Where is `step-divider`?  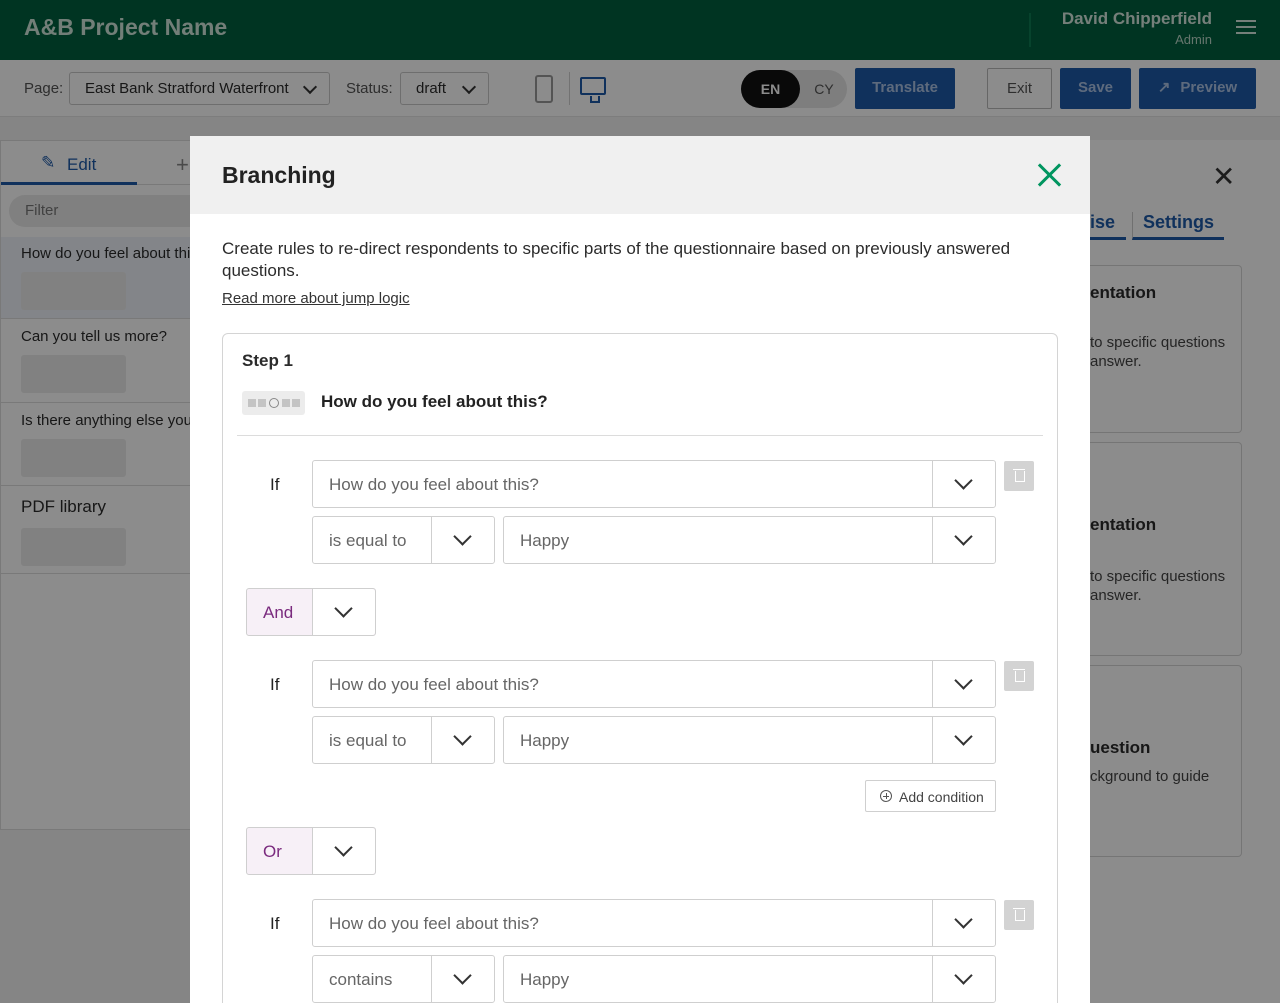
step-divider is located at coordinates (640, 435).